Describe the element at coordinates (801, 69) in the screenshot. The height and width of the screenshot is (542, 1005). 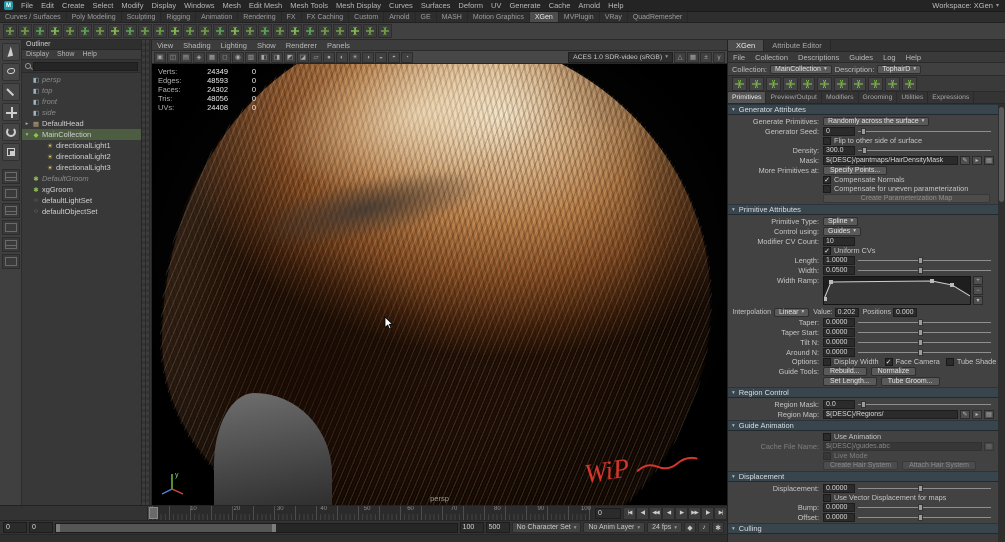
I see `collection-dropdown: MainCollection` at that location.